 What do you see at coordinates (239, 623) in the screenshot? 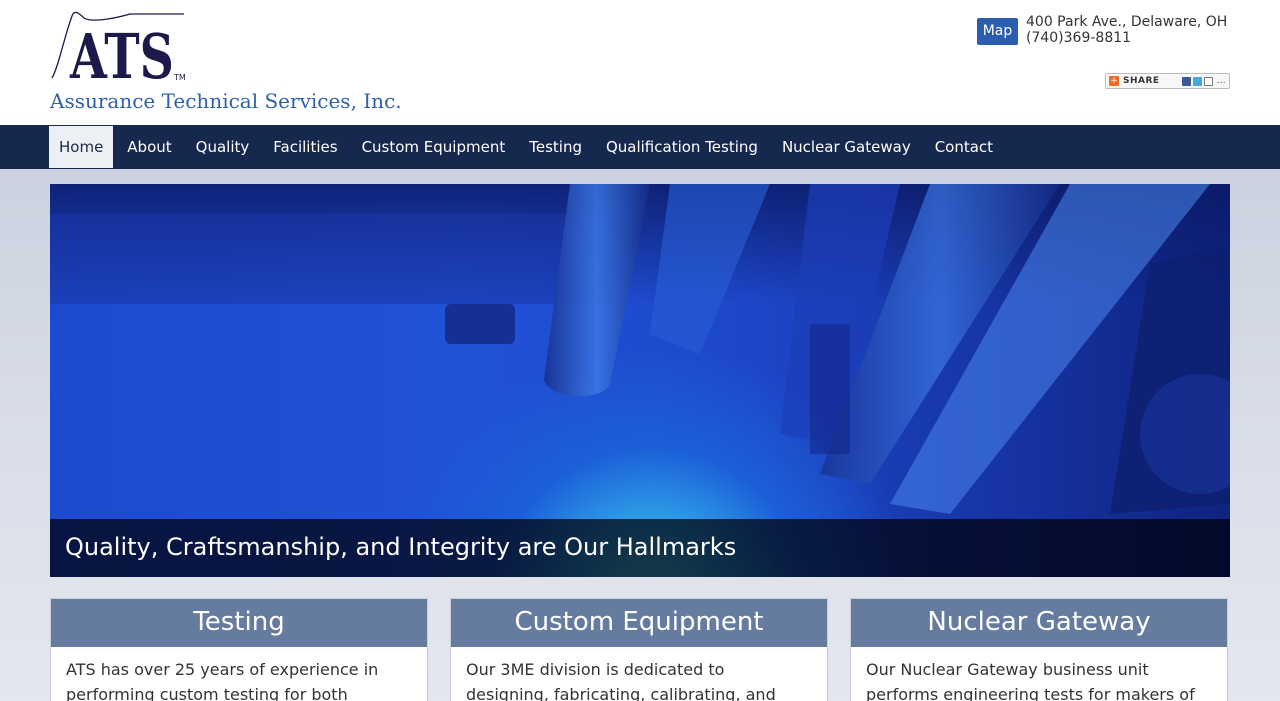
I see `card-title: Testing` at bounding box center [239, 623].